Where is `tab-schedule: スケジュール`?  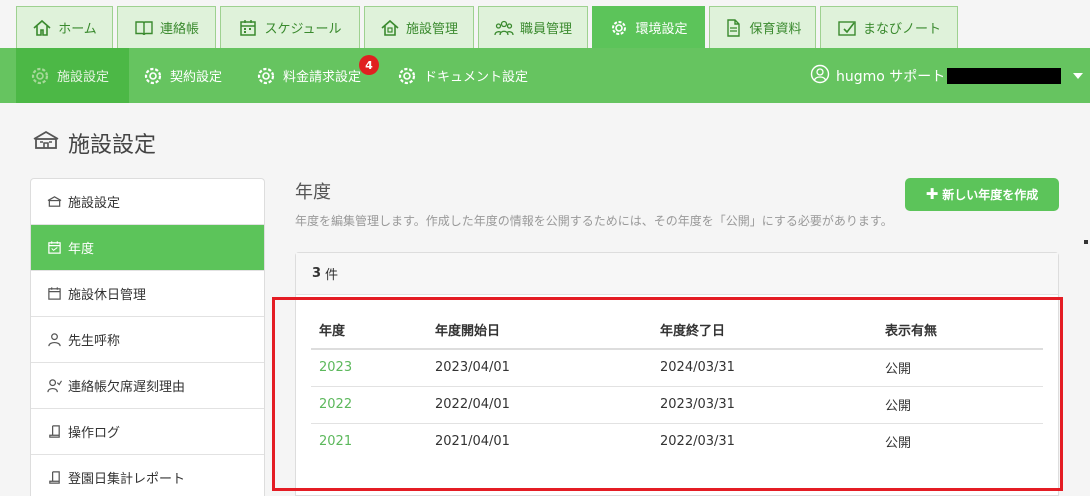
tab-schedule: スケジュール is located at coordinates (290, 27).